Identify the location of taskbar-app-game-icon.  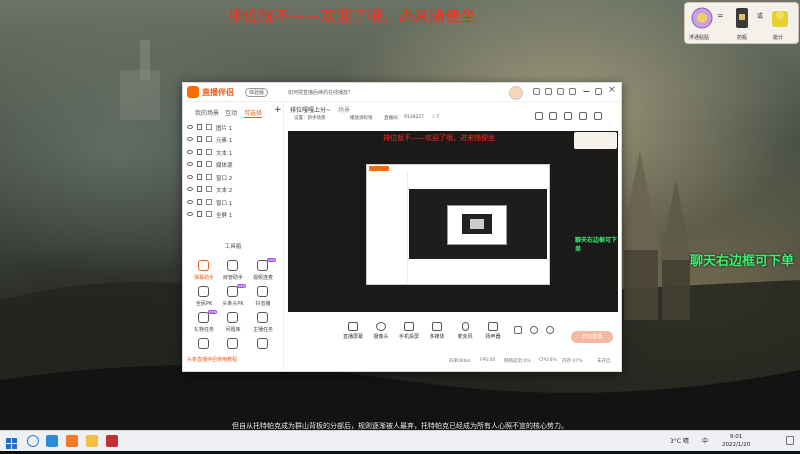
(92, 441).